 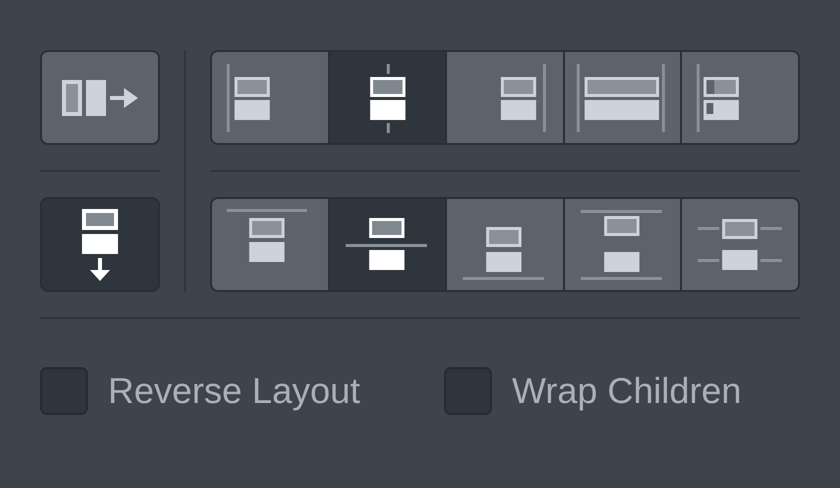 What do you see at coordinates (234, 391) in the screenshot?
I see `checkbox-label: Reverse Layout` at bounding box center [234, 391].